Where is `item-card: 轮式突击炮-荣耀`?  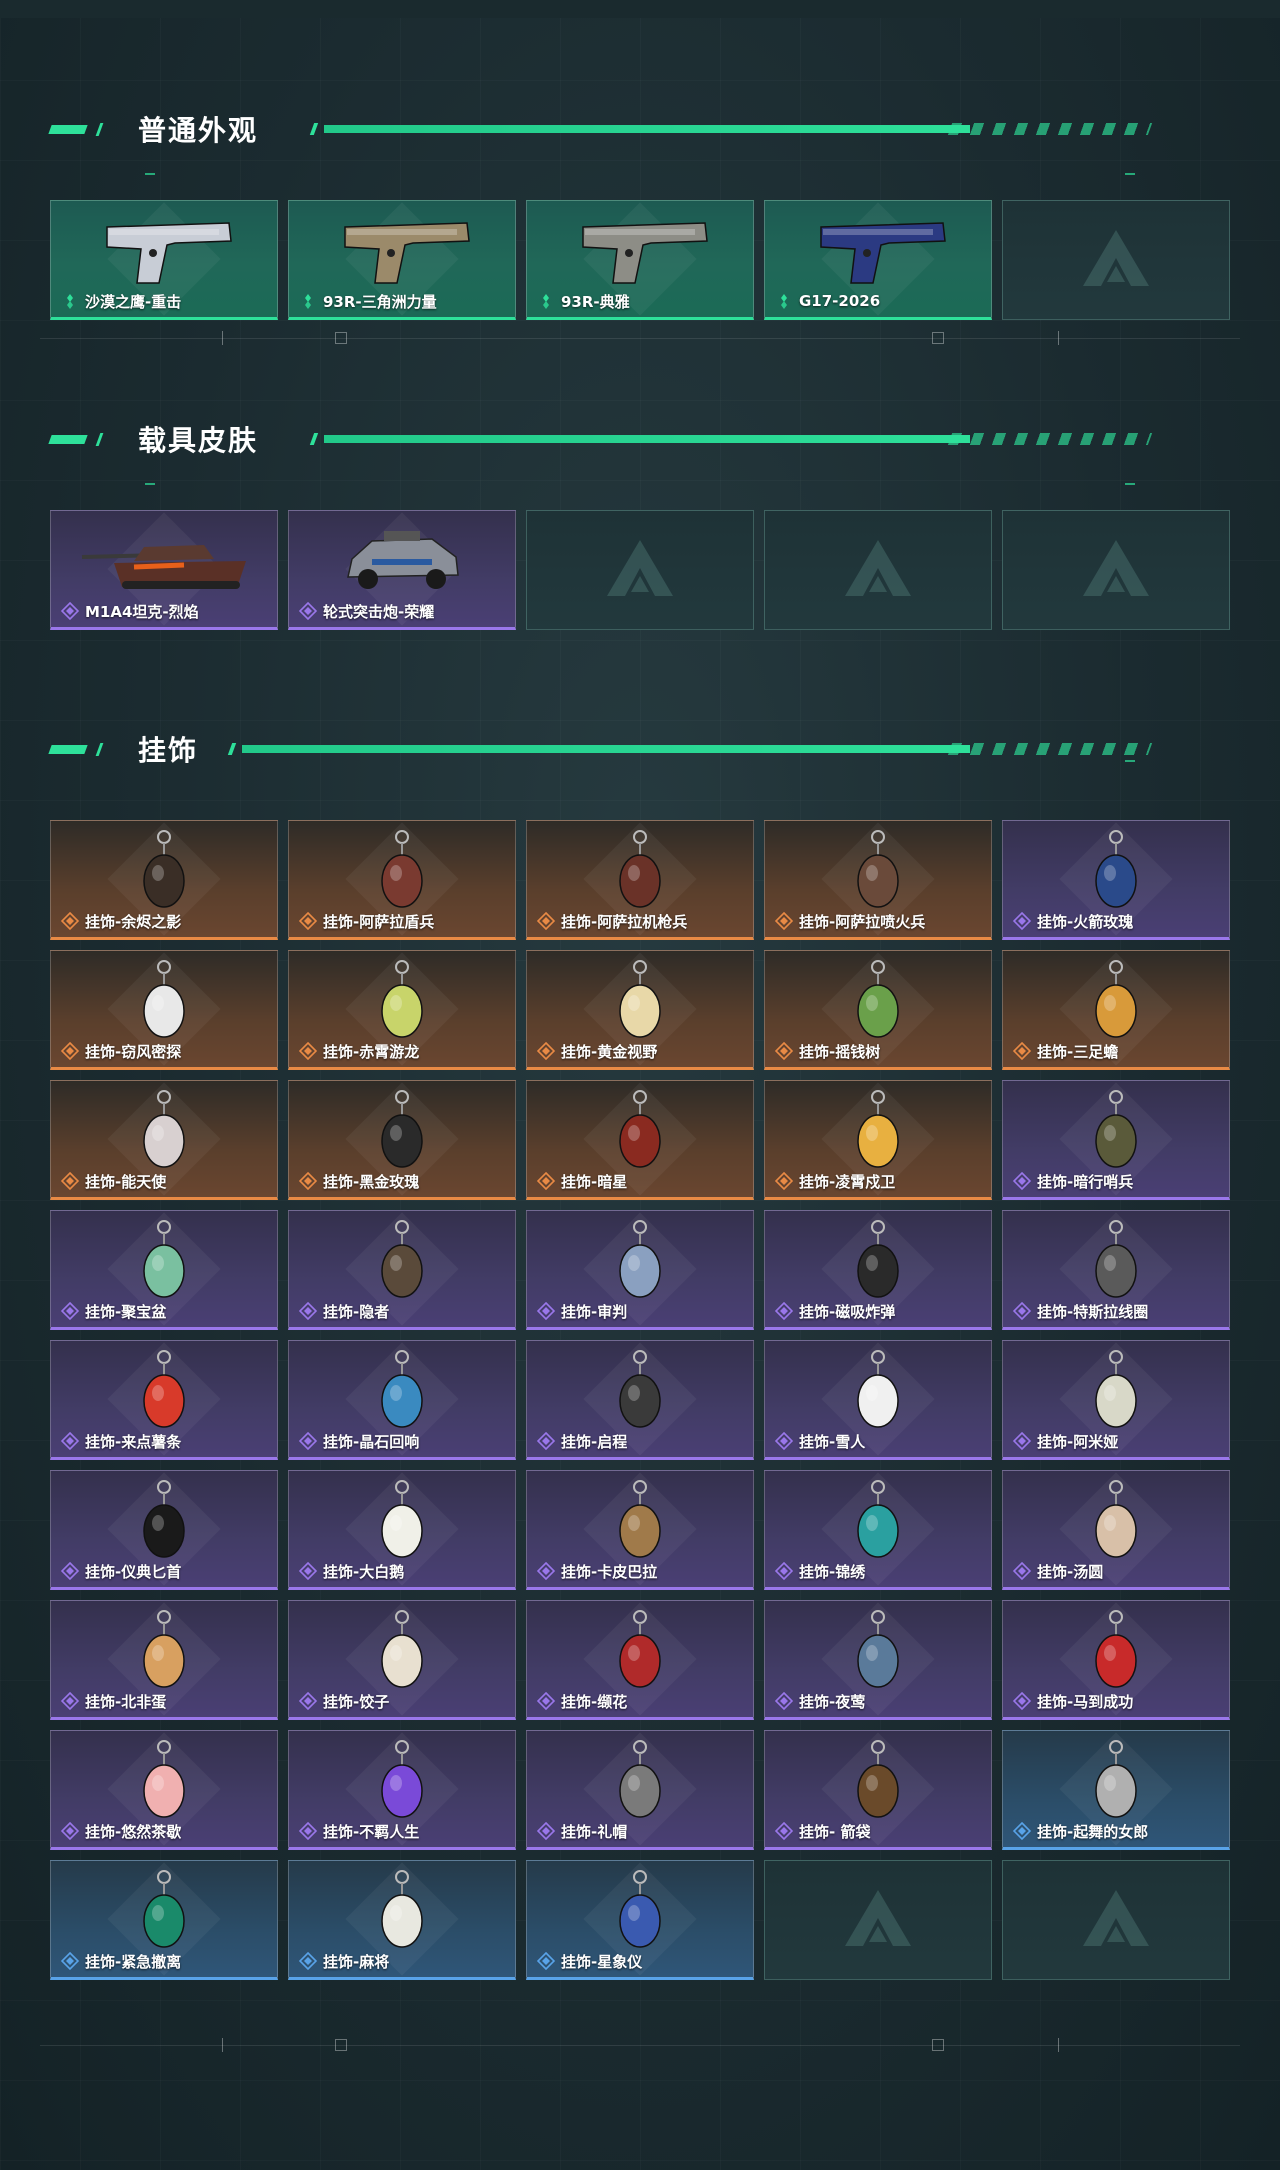
item-card: 轮式突击炮-荣耀 is located at coordinates (402, 570).